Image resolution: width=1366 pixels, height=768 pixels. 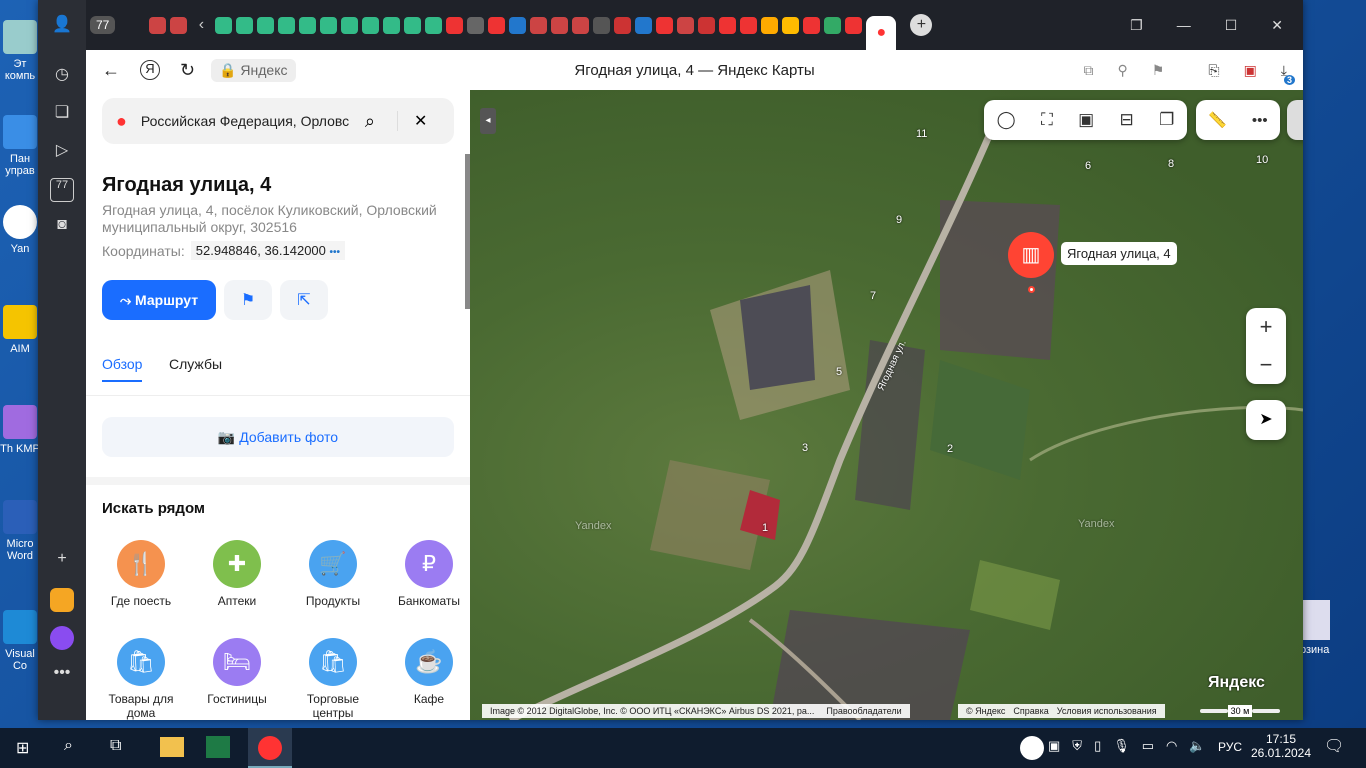 What do you see at coordinates (62, 26) in the screenshot?
I see `profile-icon: 👤` at bounding box center [62, 26].